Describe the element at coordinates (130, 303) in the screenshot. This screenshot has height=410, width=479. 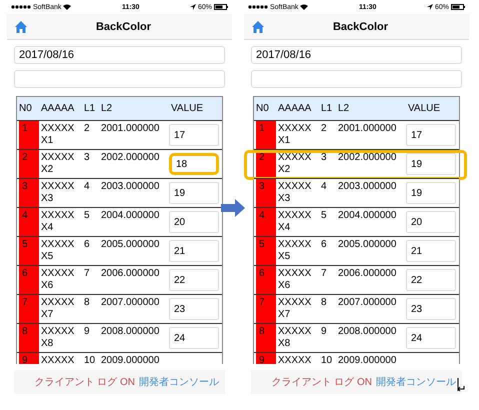
I see `table-cell-text: 2007.000000` at that location.